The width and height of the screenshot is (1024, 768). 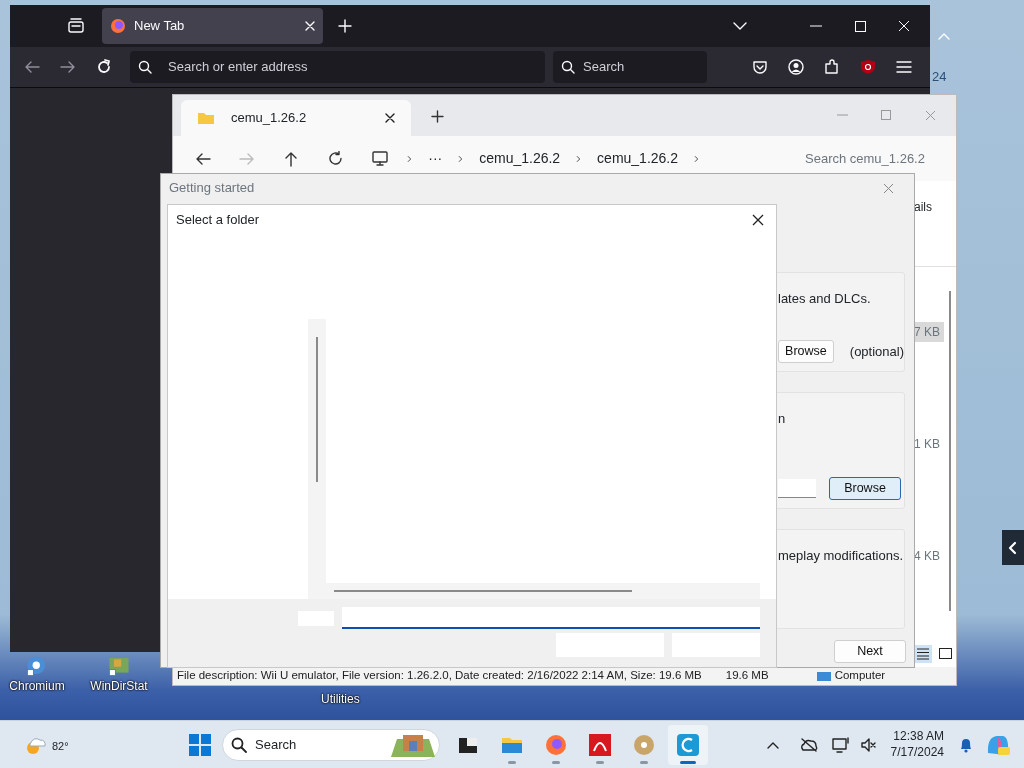 I want to click on address-bar: Search or enter address, so click(x=337, y=67).